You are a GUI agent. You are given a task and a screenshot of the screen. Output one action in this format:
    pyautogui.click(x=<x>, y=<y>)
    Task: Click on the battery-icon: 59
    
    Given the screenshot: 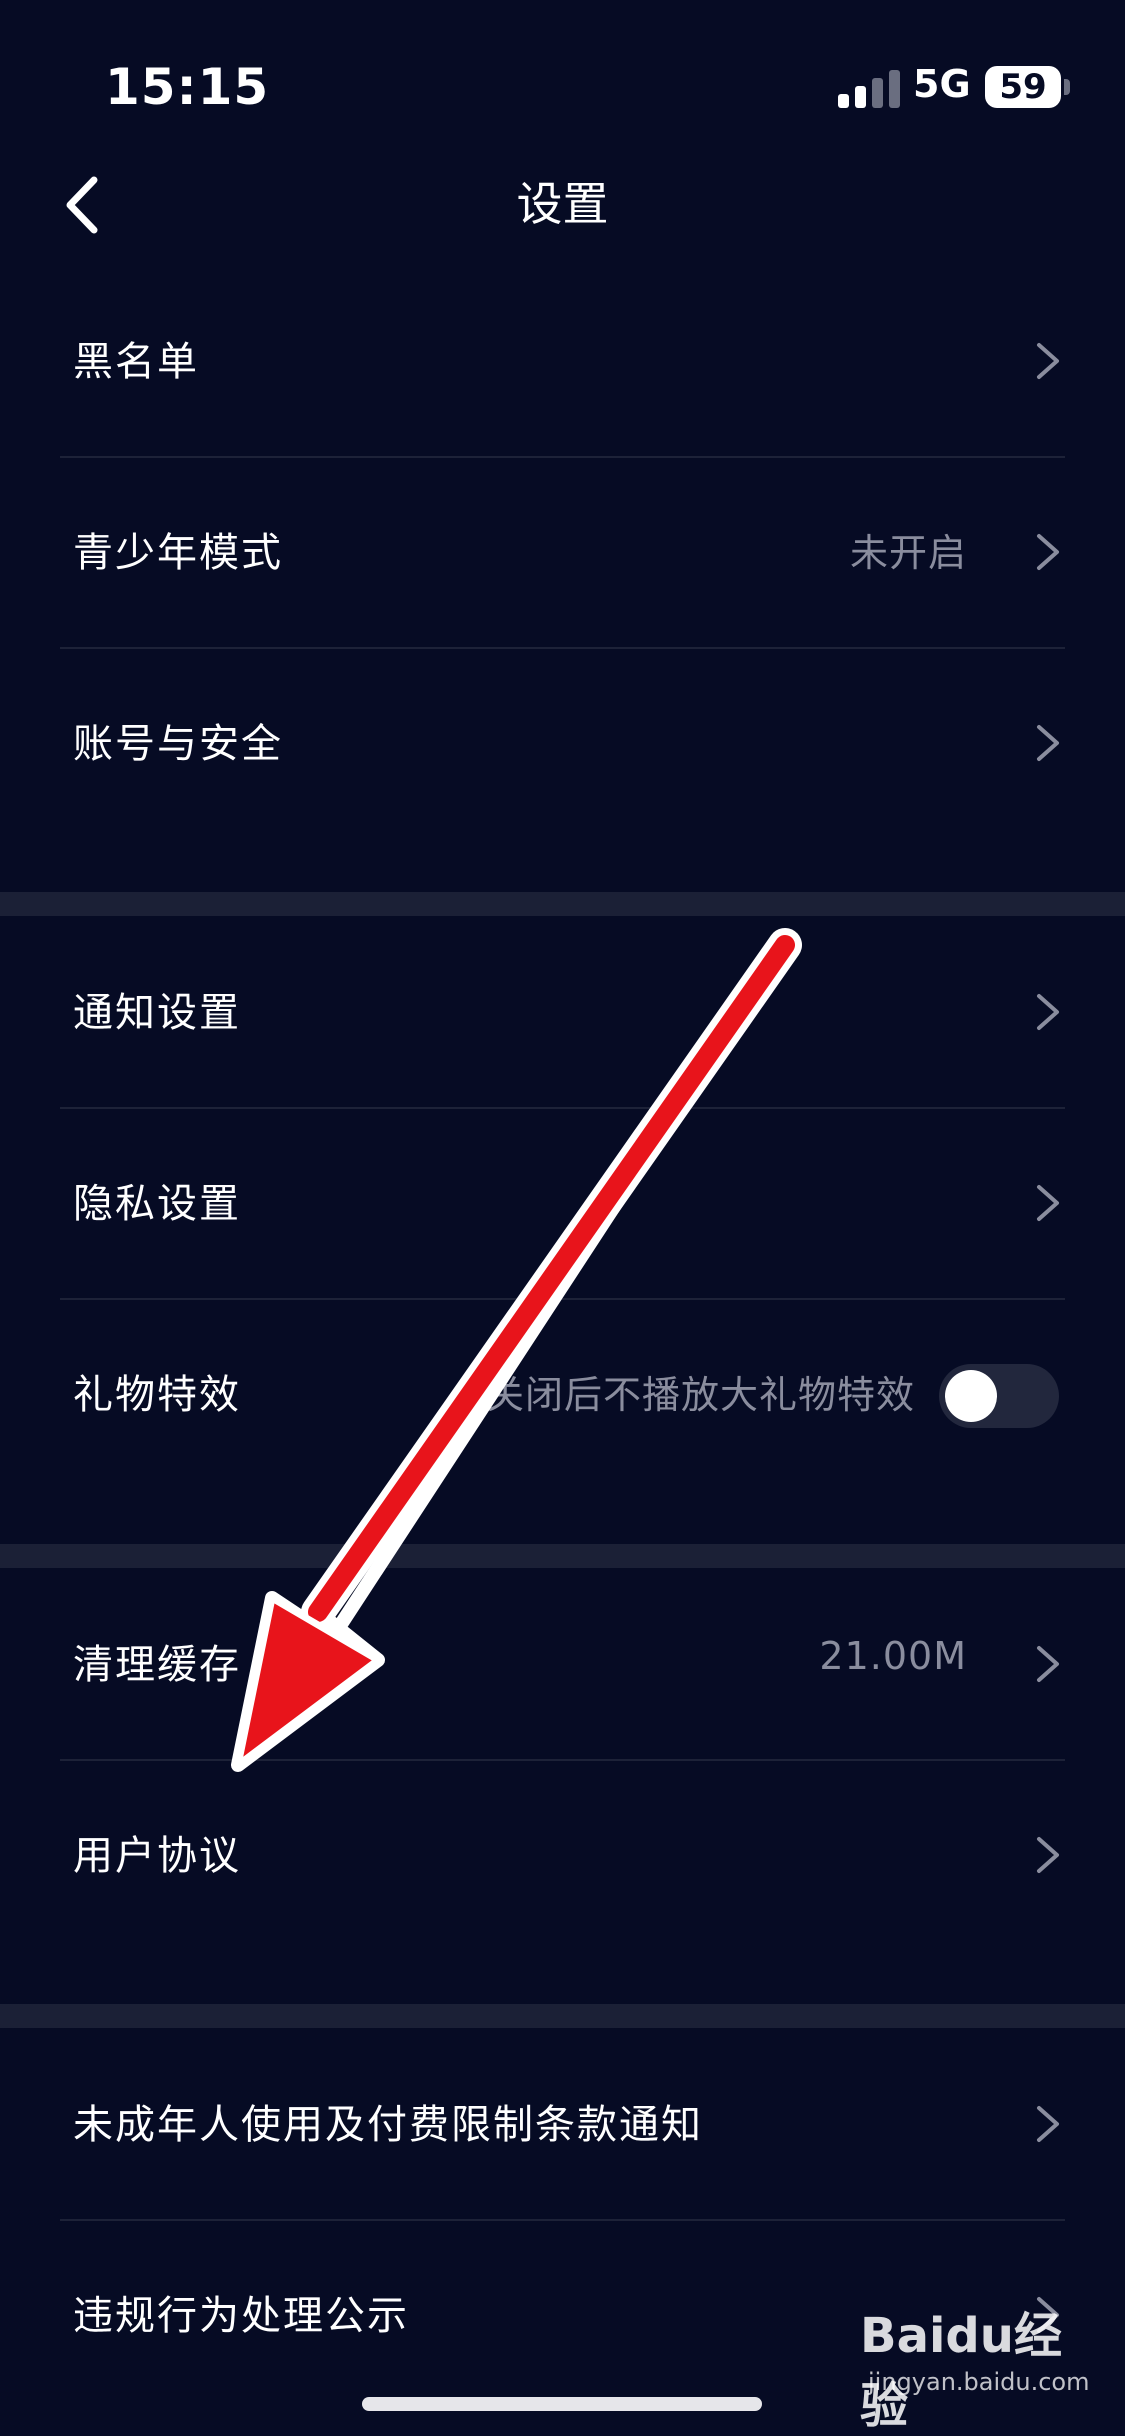 What is the action you would take?
    pyautogui.click(x=1023, y=87)
    